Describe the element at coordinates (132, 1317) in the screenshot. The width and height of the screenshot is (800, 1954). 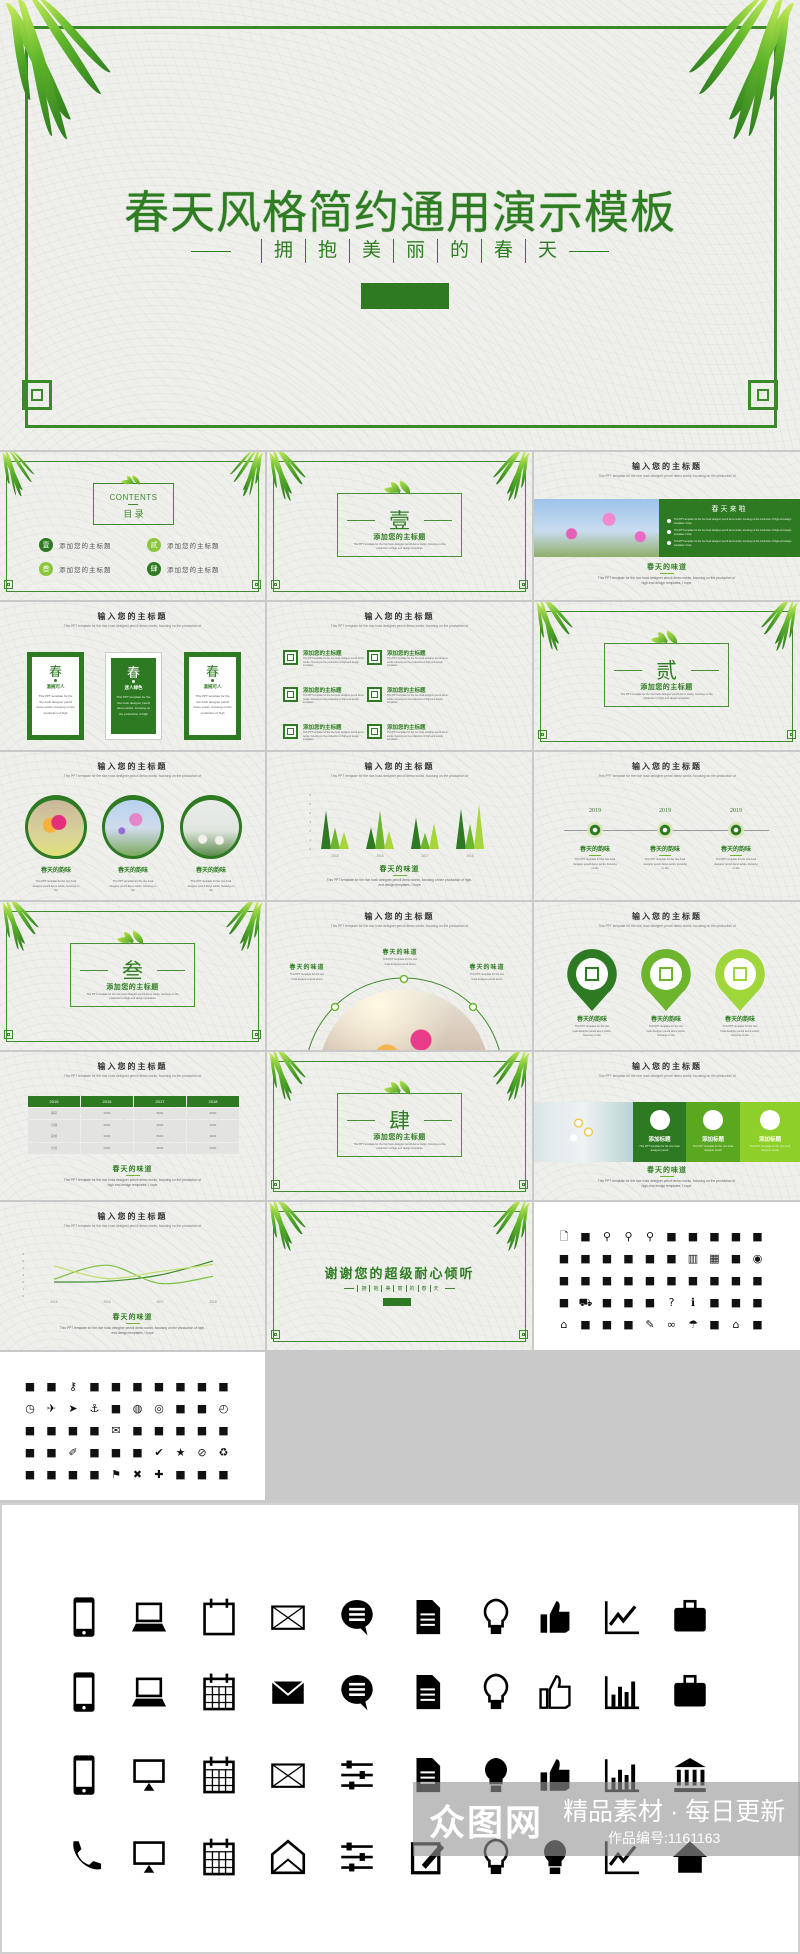
I see `caption-title: 春天的味道` at that location.